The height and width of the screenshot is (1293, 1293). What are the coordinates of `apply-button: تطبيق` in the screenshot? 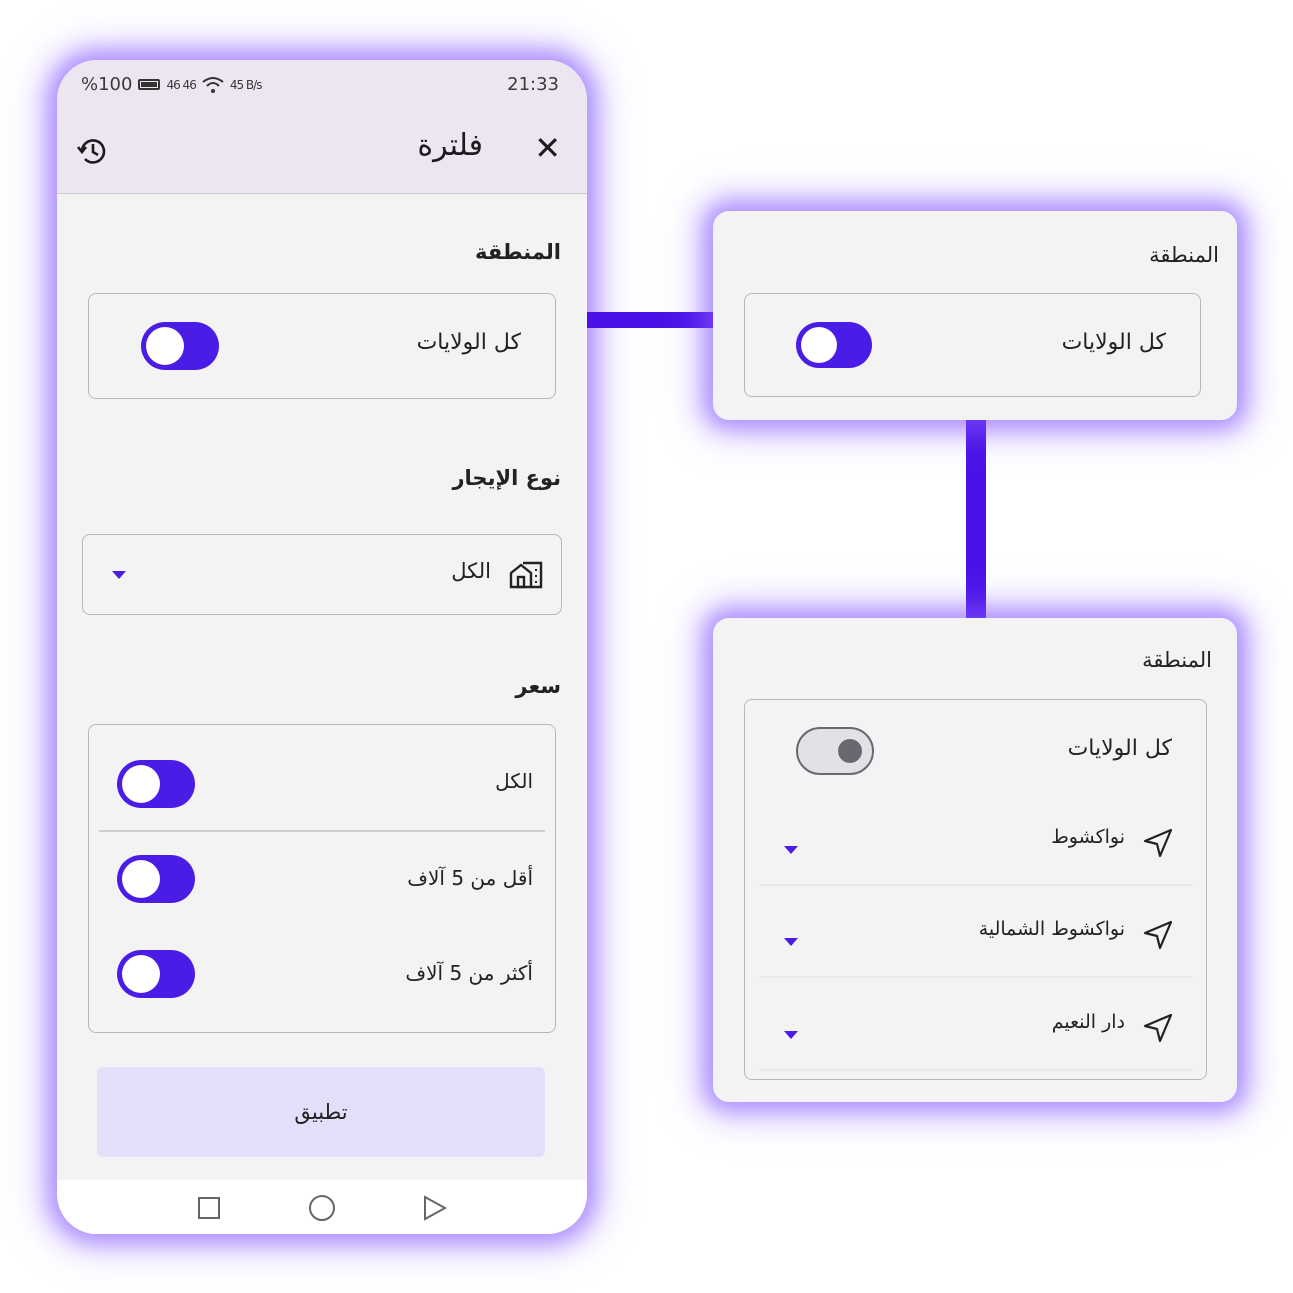 It's located at (321, 1112).